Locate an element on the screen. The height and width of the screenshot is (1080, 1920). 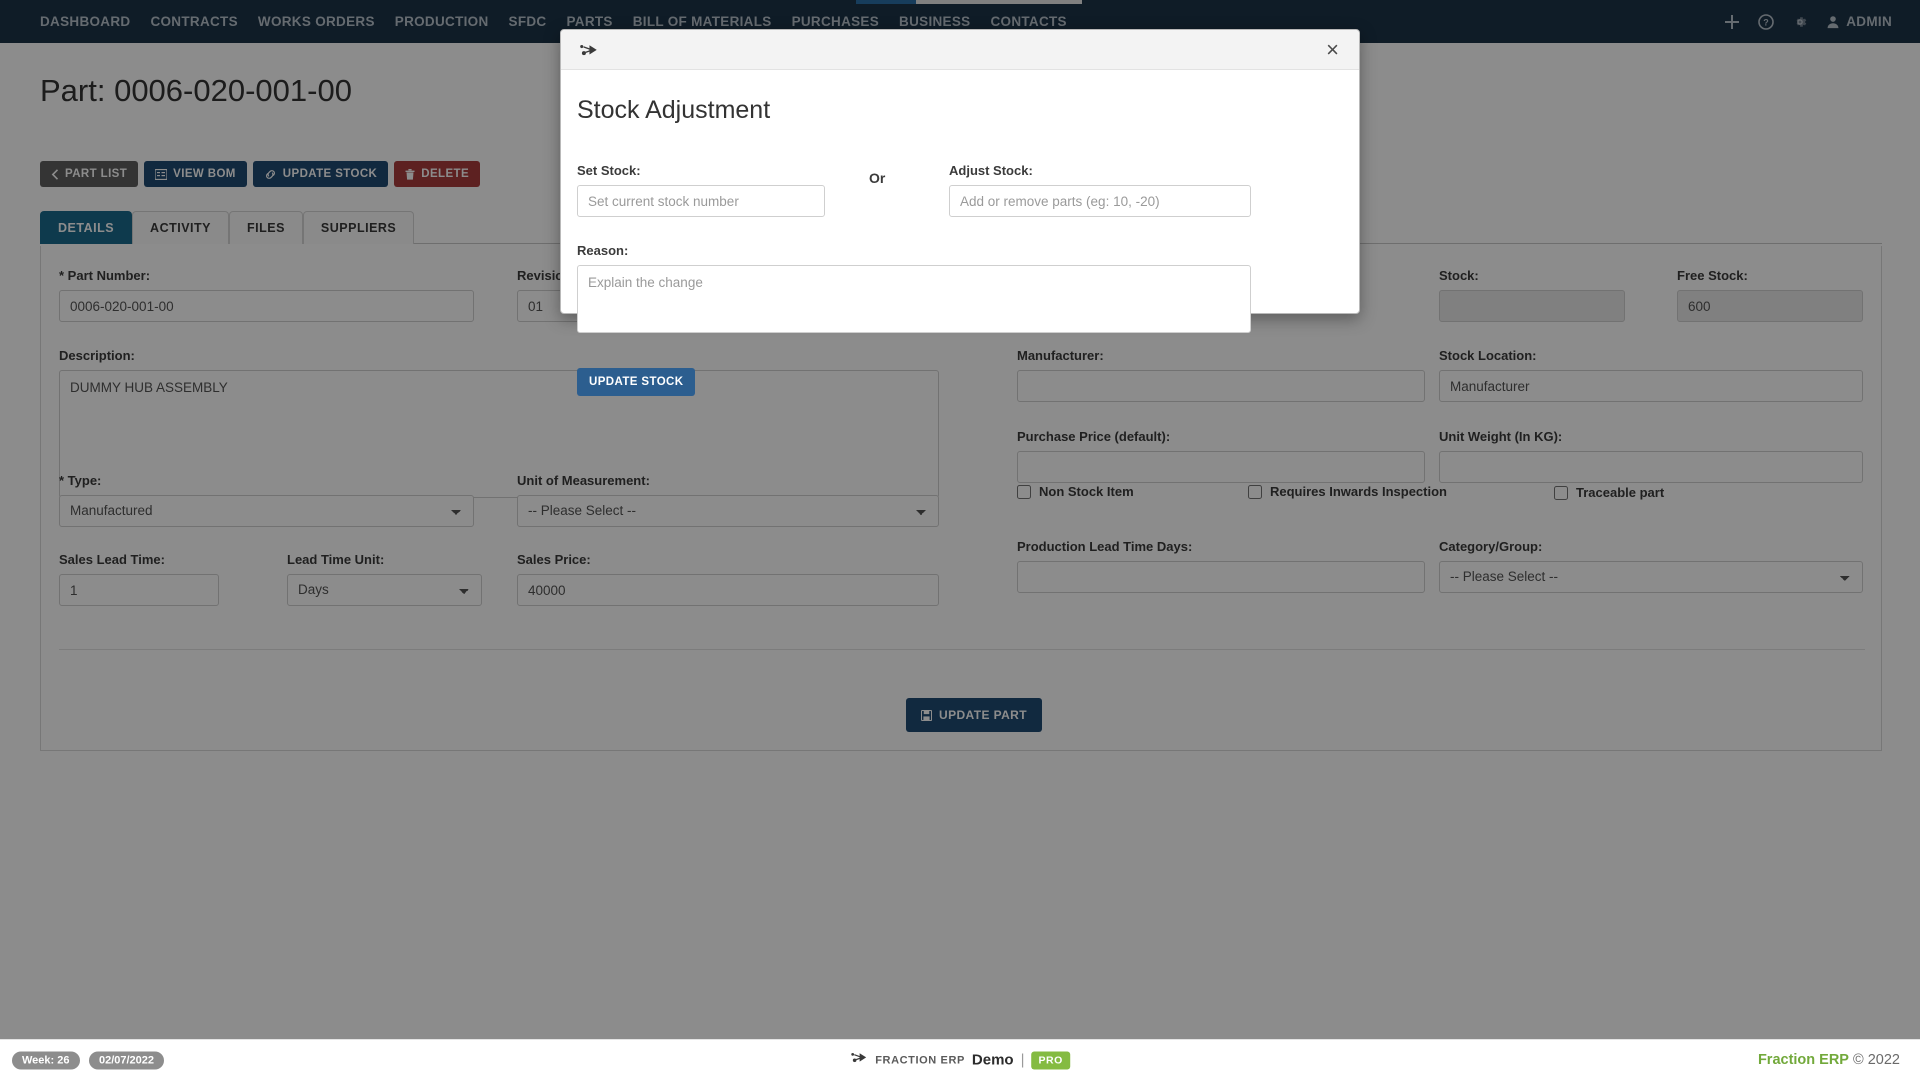
footer-badges: Week: 26 02/07/2022 is located at coordinates (90, 1060).